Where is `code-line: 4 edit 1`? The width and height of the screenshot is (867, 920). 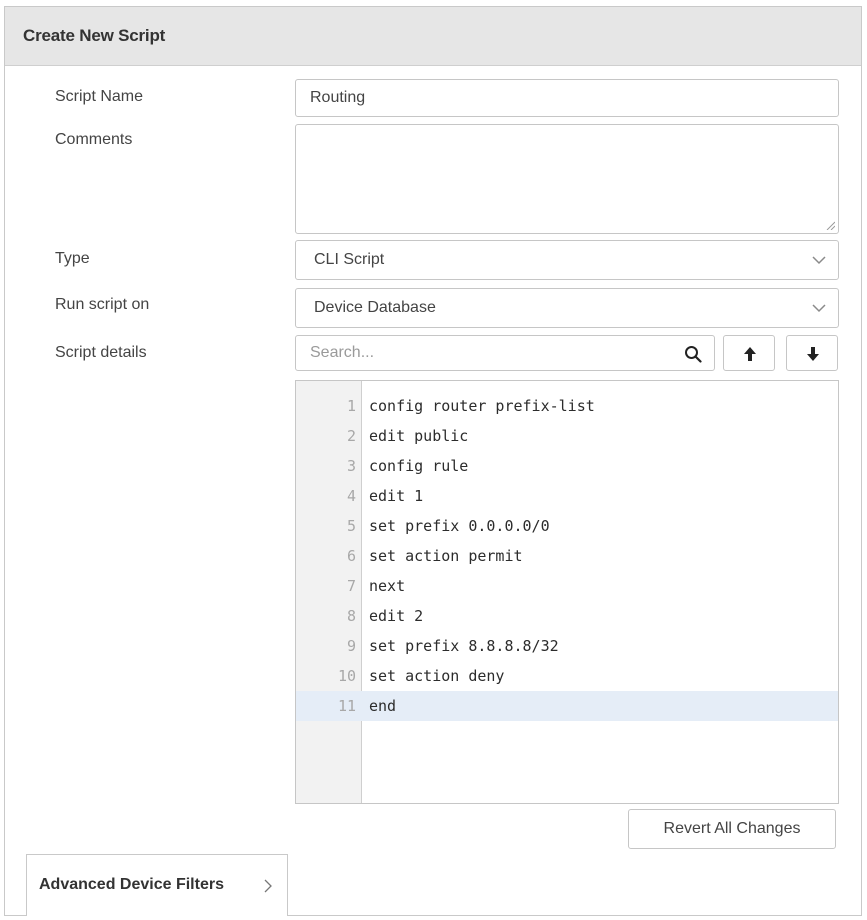 code-line: 4 edit 1 is located at coordinates (567, 496).